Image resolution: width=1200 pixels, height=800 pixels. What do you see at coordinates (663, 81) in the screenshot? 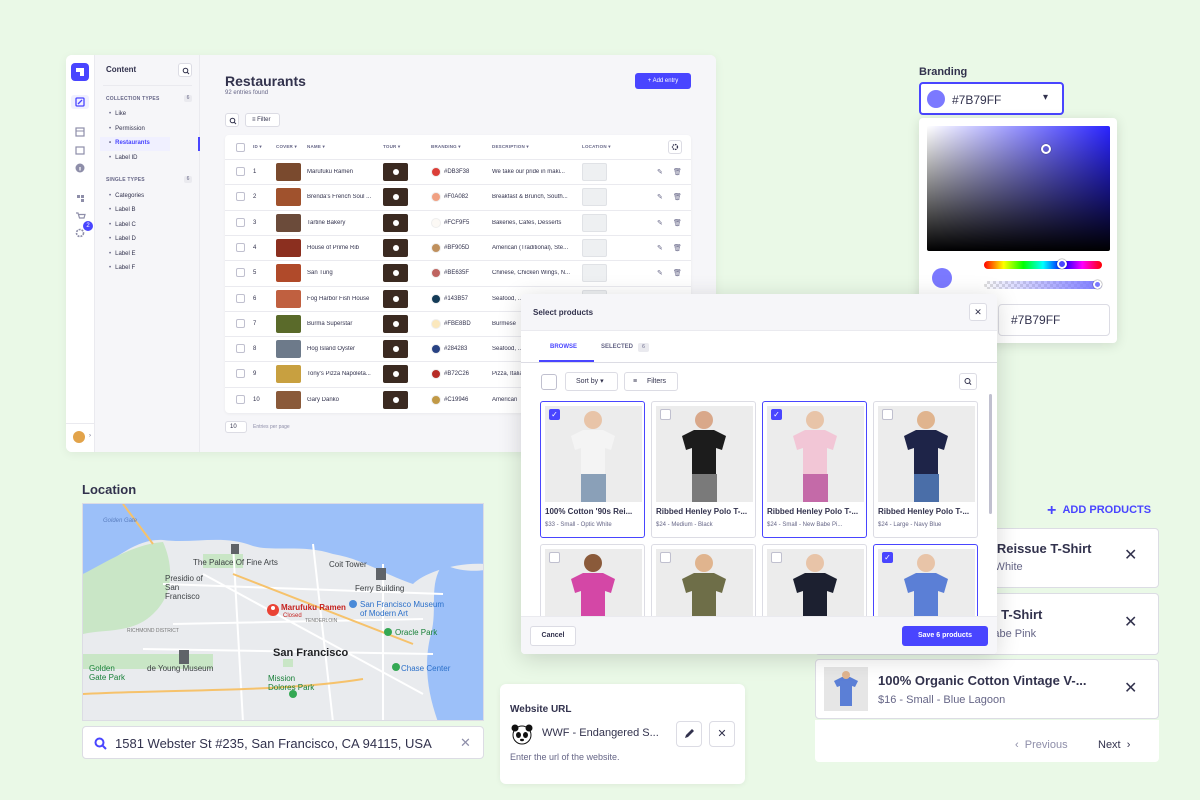
I see `add-entry-button: + Add entry` at bounding box center [663, 81].